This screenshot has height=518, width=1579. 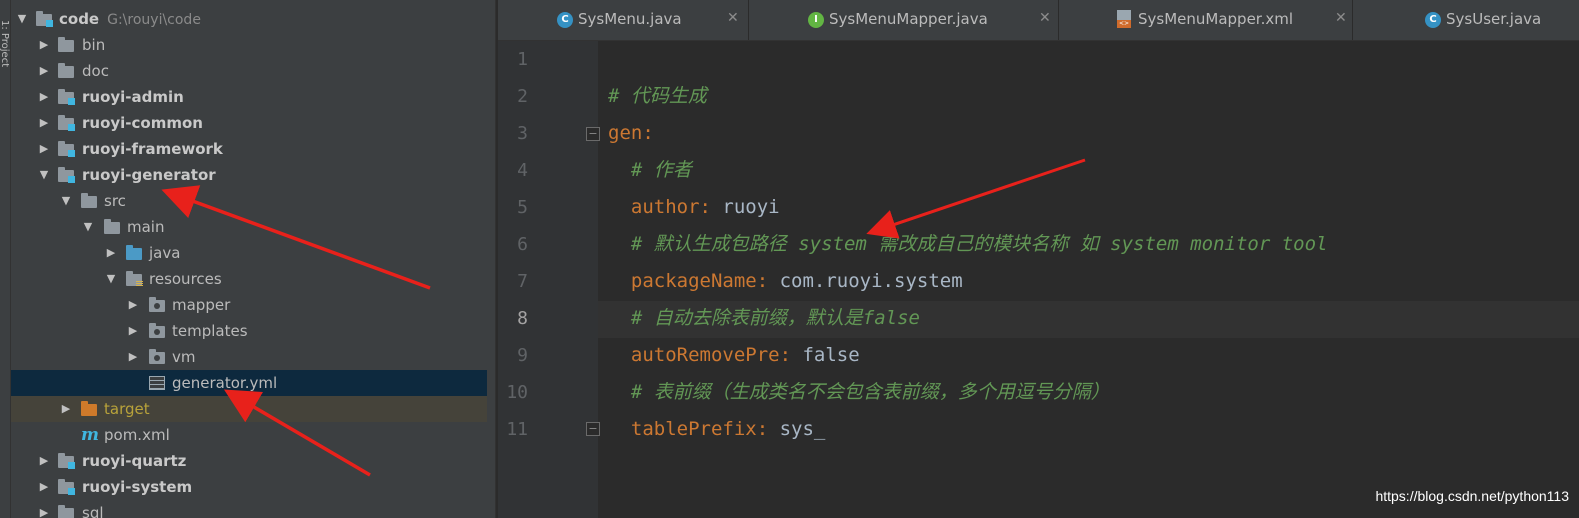 I want to click on maven-icon: m, so click(x=90, y=435).